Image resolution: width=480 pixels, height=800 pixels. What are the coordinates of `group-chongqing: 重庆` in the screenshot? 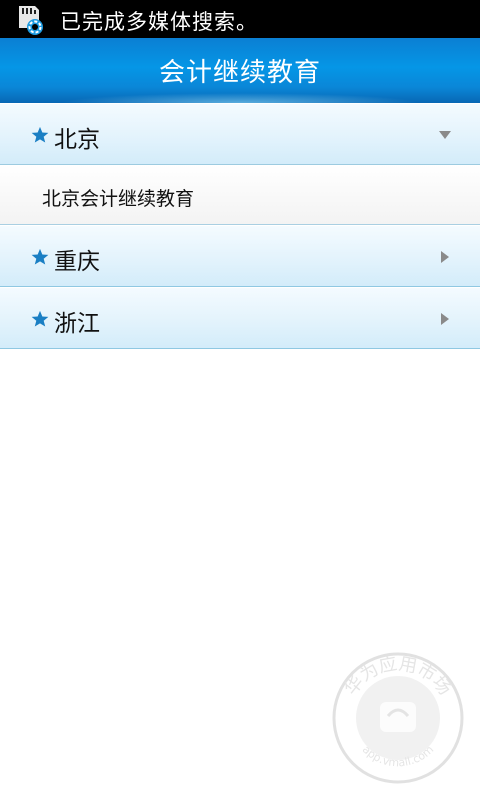 It's located at (240, 256).